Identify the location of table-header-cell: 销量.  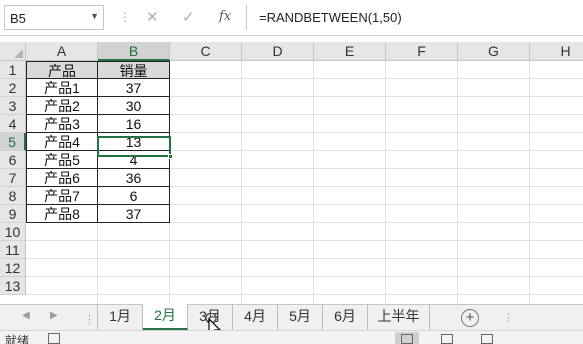
(134, 70).